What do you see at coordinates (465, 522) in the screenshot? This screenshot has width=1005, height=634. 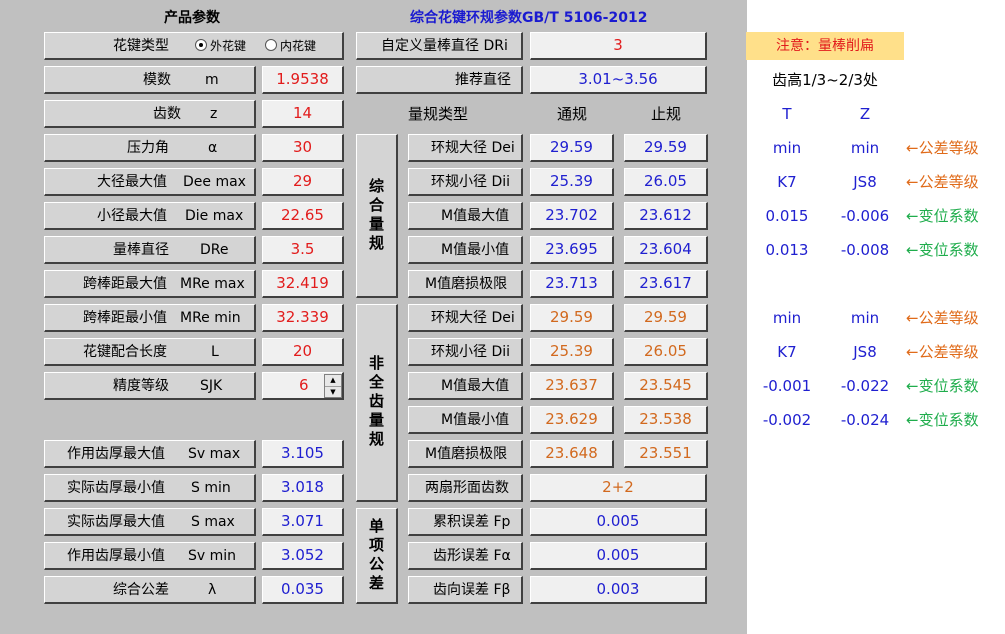 I see `single-row-fp: 累积误差 Fp` at bounding box center [465, 522].